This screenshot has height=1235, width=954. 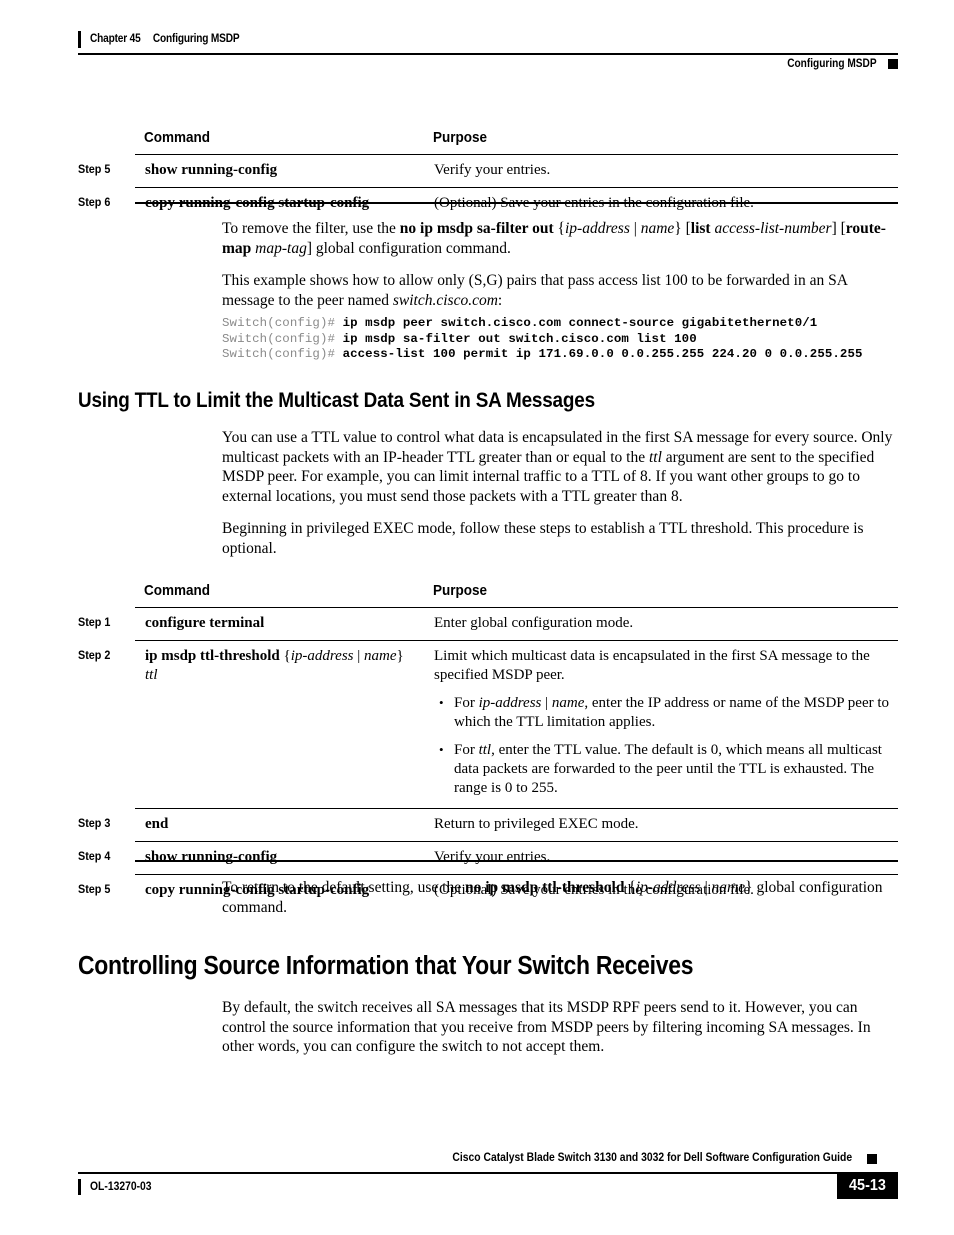 What do you see at coordinates (488, 54) in the screenshot?
I see `header-rule` at bounding box center [488, 54].